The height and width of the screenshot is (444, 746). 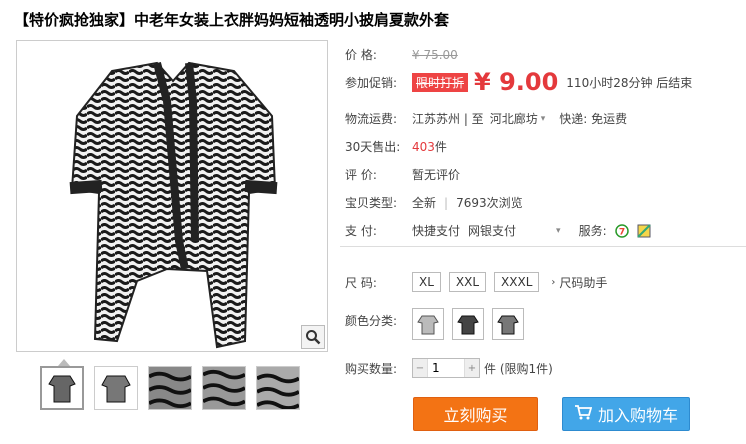 I want to click on item-condition: 全新, so click(x=424, y=203).